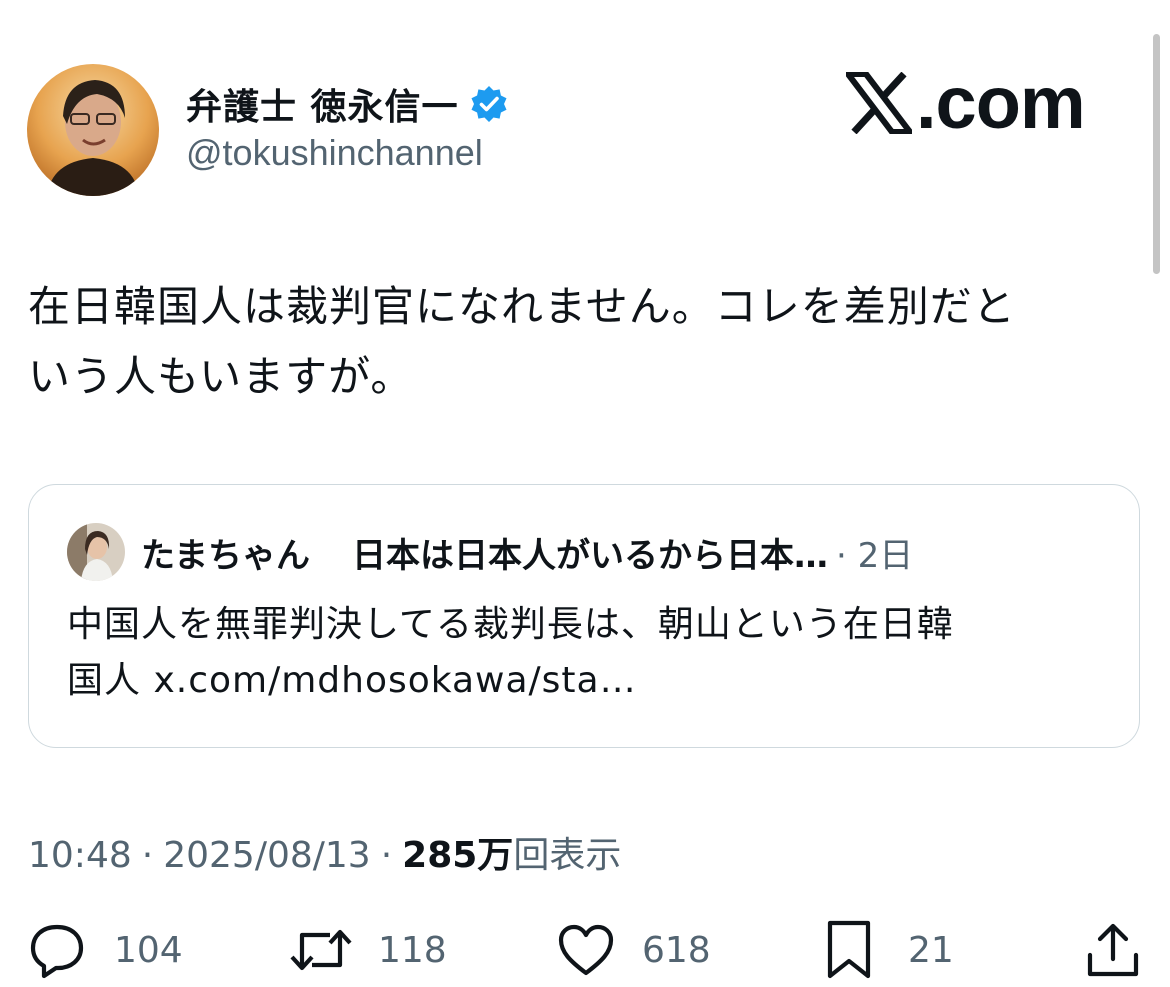 The width and height of the screenshot is (1170, 987). I want to click on bookmark-button: 21, so click(889, 950).